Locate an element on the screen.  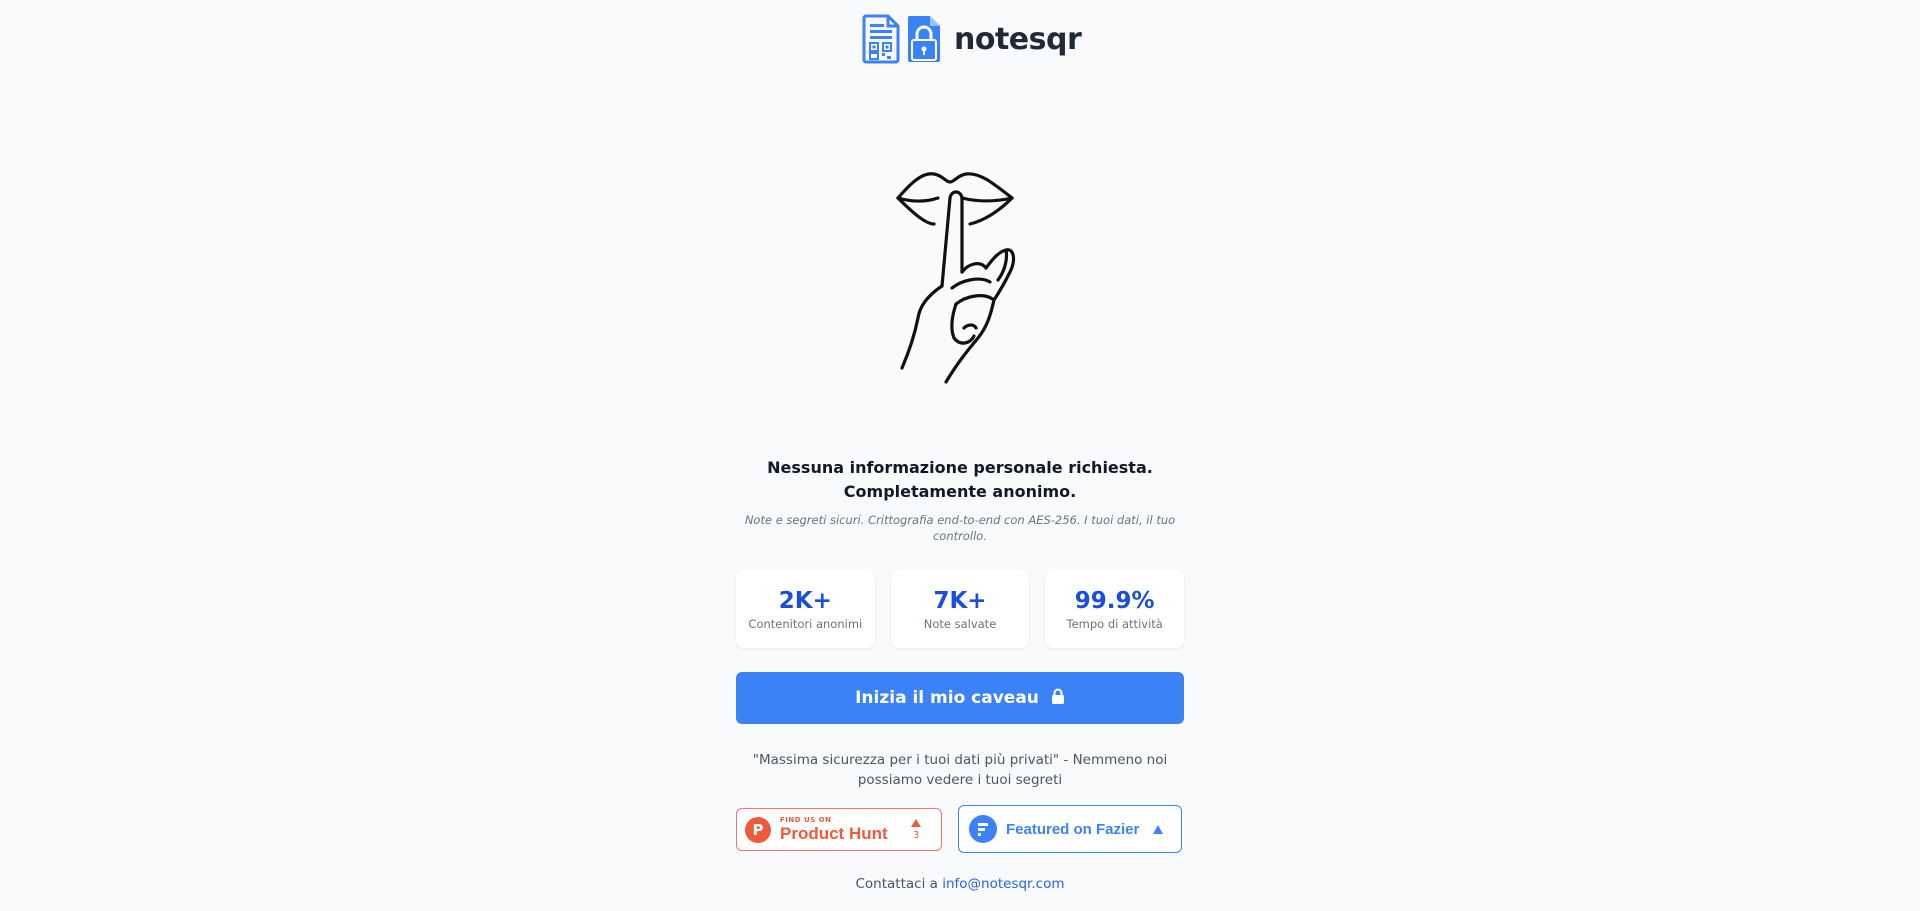
fazier-badge: Featured on Fazier is located at coordinates (1070, 829).